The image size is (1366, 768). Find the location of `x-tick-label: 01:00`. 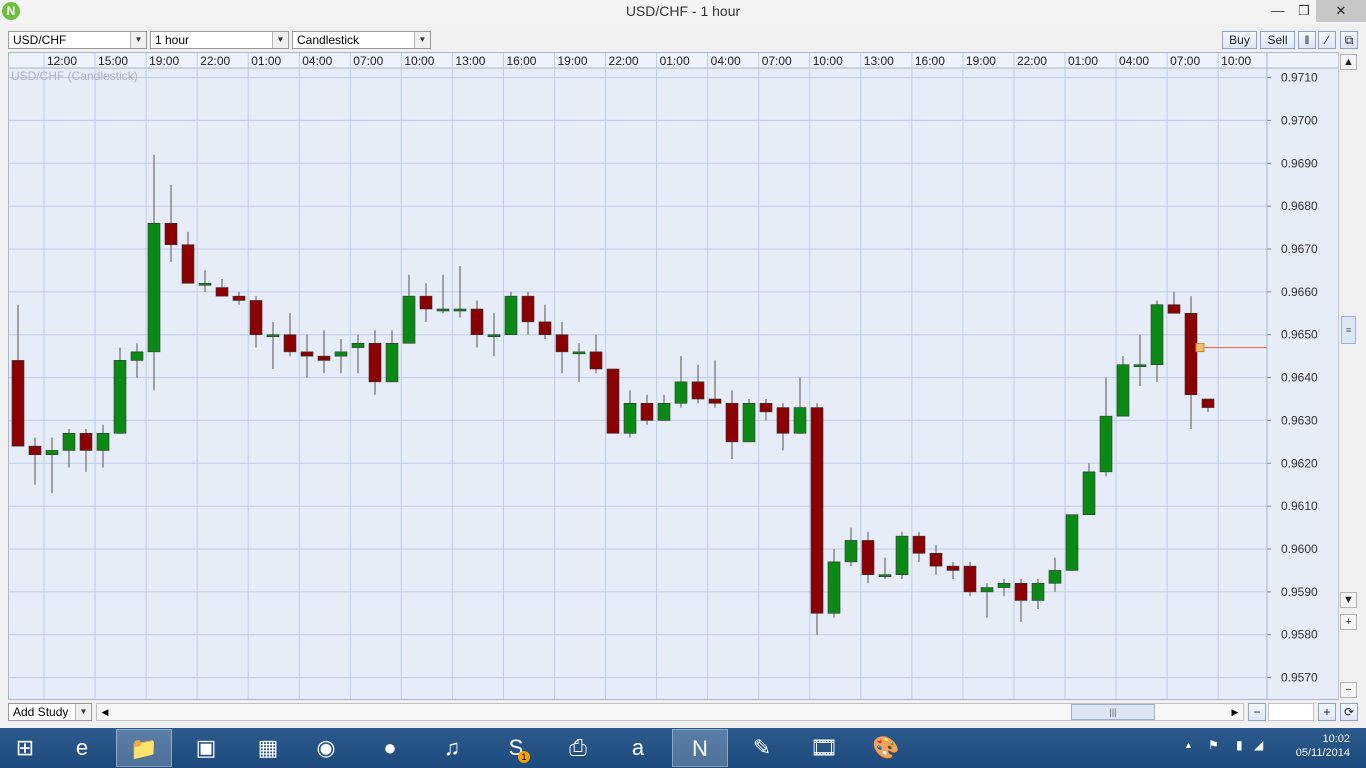

x-tick-label: 01:00 is located at coordinates (266, 61).